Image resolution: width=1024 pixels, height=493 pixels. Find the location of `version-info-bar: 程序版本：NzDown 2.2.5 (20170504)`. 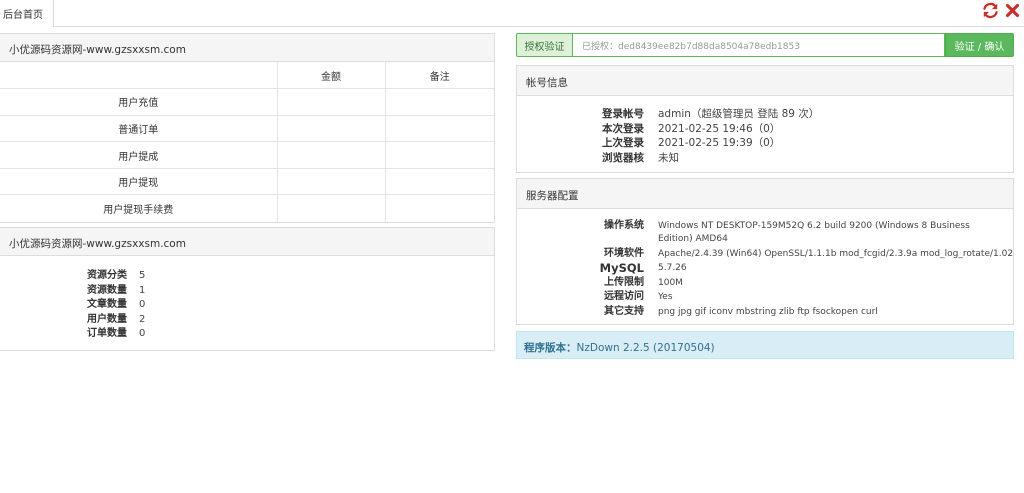

version-info-bar: 程序版本：NzDown 2.2.5 (20170504) is located at coordinates (765, 345).